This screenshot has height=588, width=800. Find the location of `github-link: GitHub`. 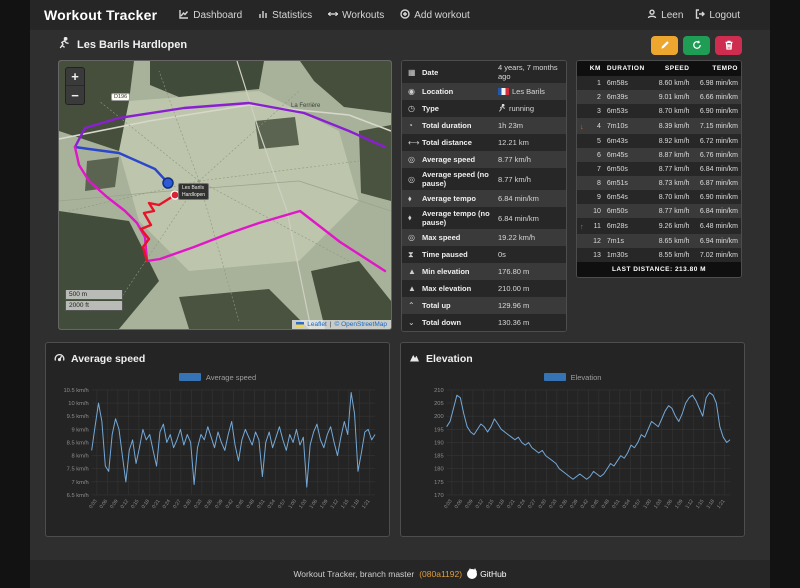

github-link: GitHub is located at coordinates (487, 573).